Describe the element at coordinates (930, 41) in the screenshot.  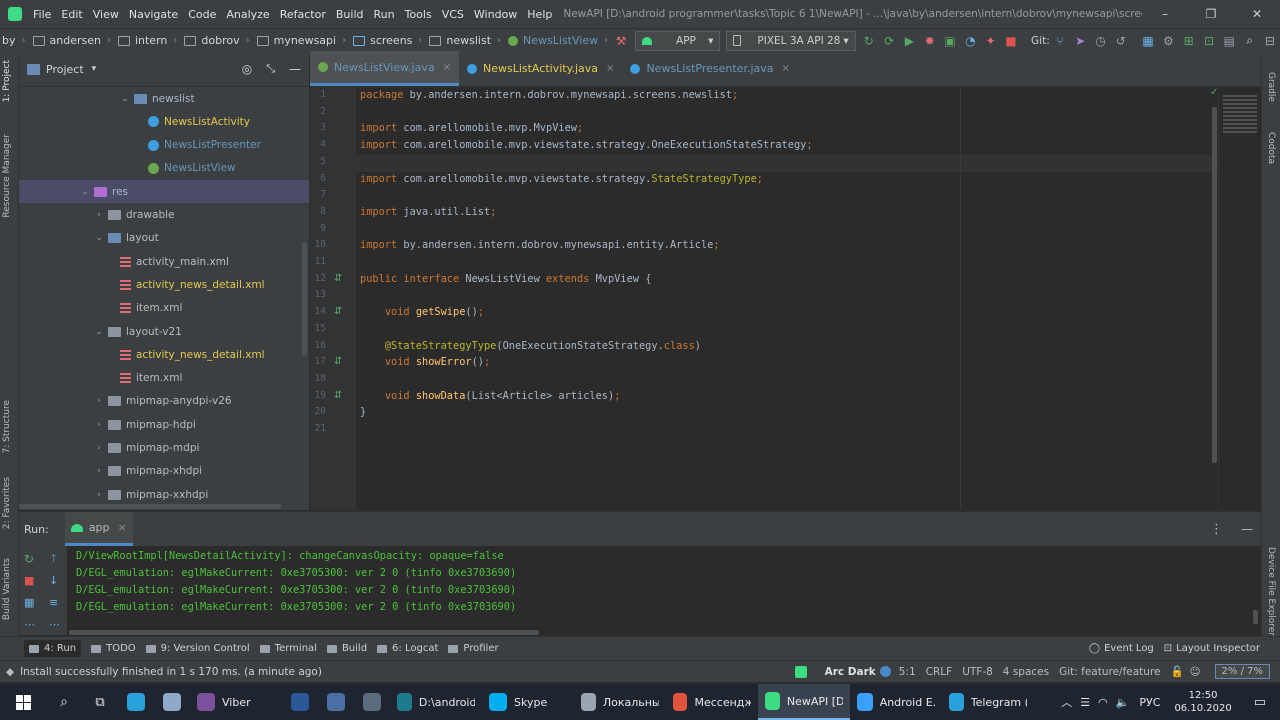
I see `debug-icon: ✹` at that location.